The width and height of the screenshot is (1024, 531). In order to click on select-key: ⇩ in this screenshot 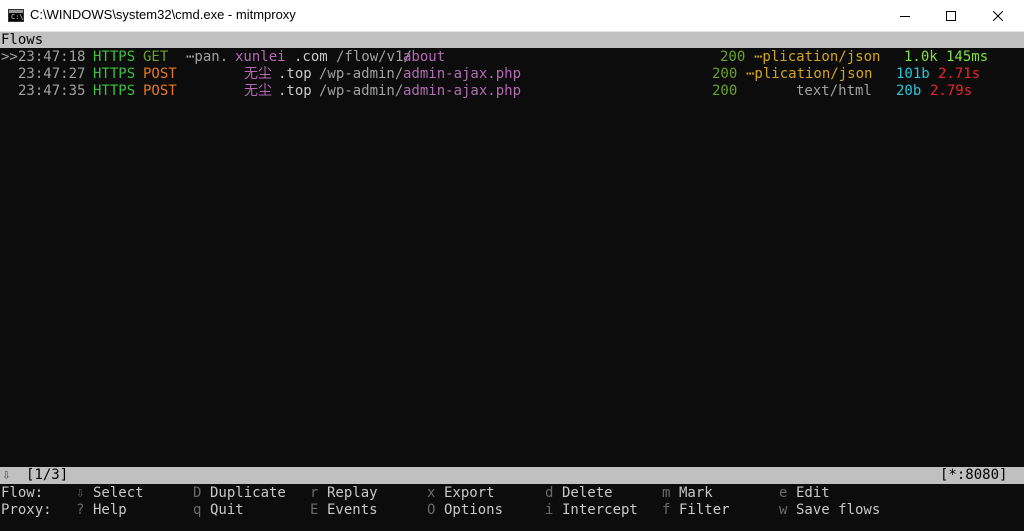, I will do `click(80, 493)`.